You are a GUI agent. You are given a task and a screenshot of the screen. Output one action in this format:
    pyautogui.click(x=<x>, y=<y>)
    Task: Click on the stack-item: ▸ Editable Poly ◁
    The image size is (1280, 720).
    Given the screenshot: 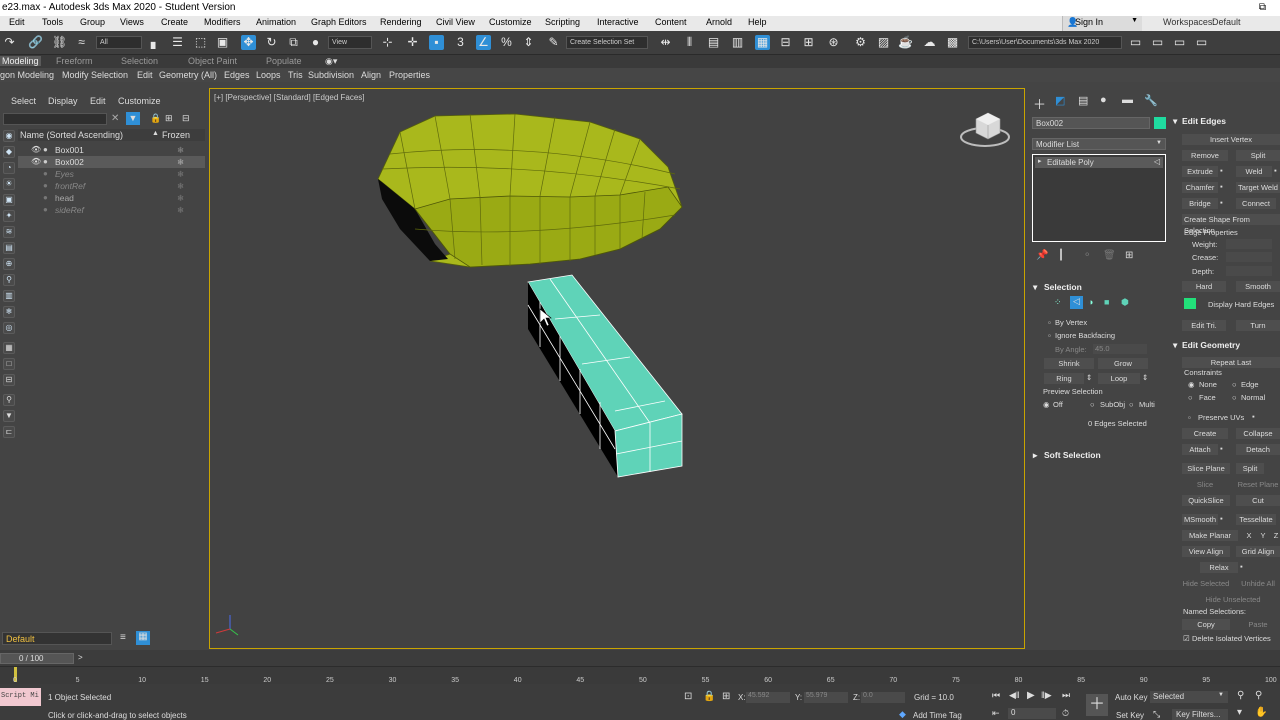 What is the action you would take?
    pyautogui.click(x=1099, y=162)
    